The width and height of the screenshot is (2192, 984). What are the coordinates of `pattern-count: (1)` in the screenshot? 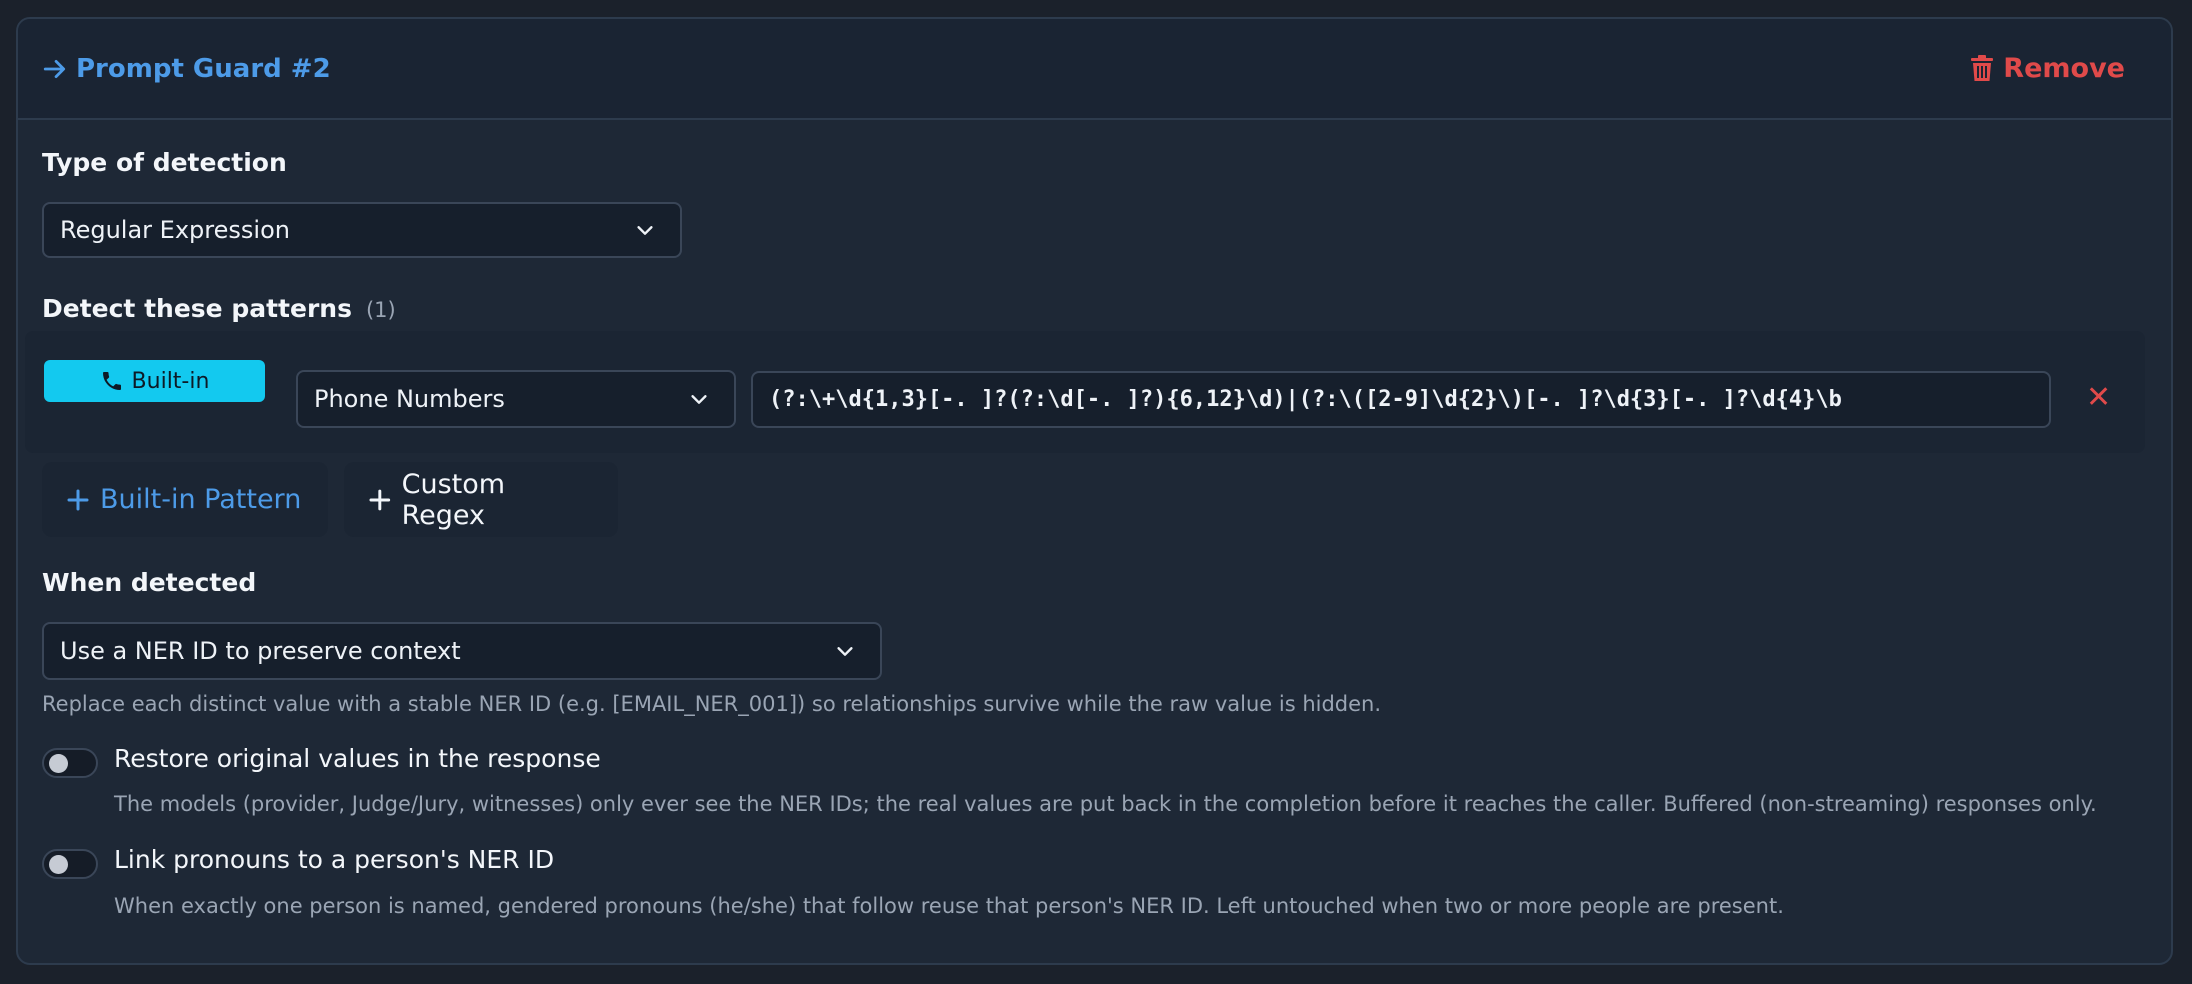 It's located at (380, 310).